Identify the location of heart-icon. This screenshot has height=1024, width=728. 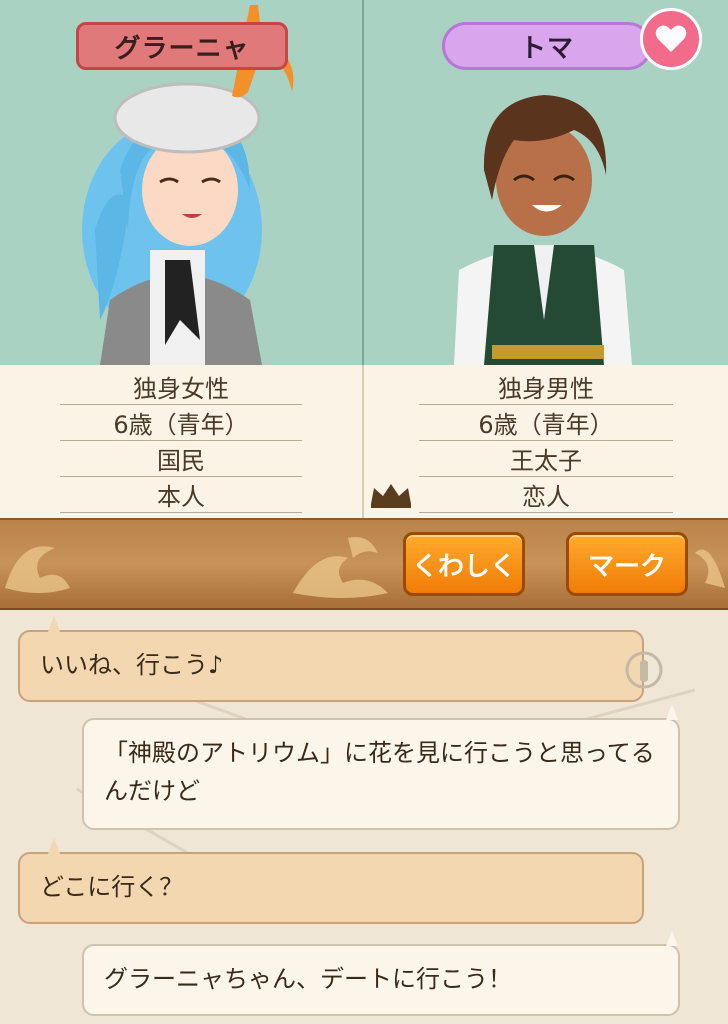
(671, 38).